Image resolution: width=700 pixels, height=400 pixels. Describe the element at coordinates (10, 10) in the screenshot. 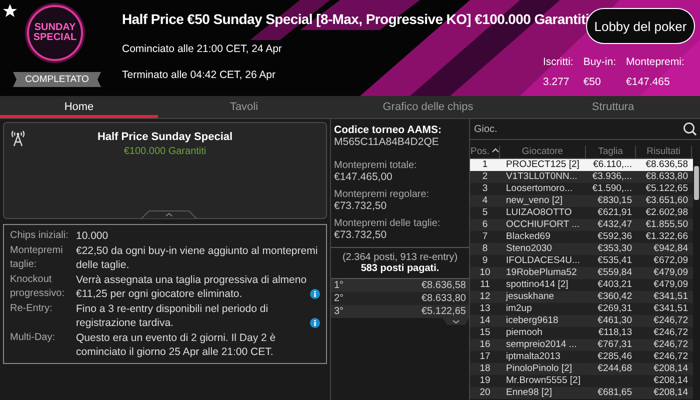

I see `star-icon` at that location.